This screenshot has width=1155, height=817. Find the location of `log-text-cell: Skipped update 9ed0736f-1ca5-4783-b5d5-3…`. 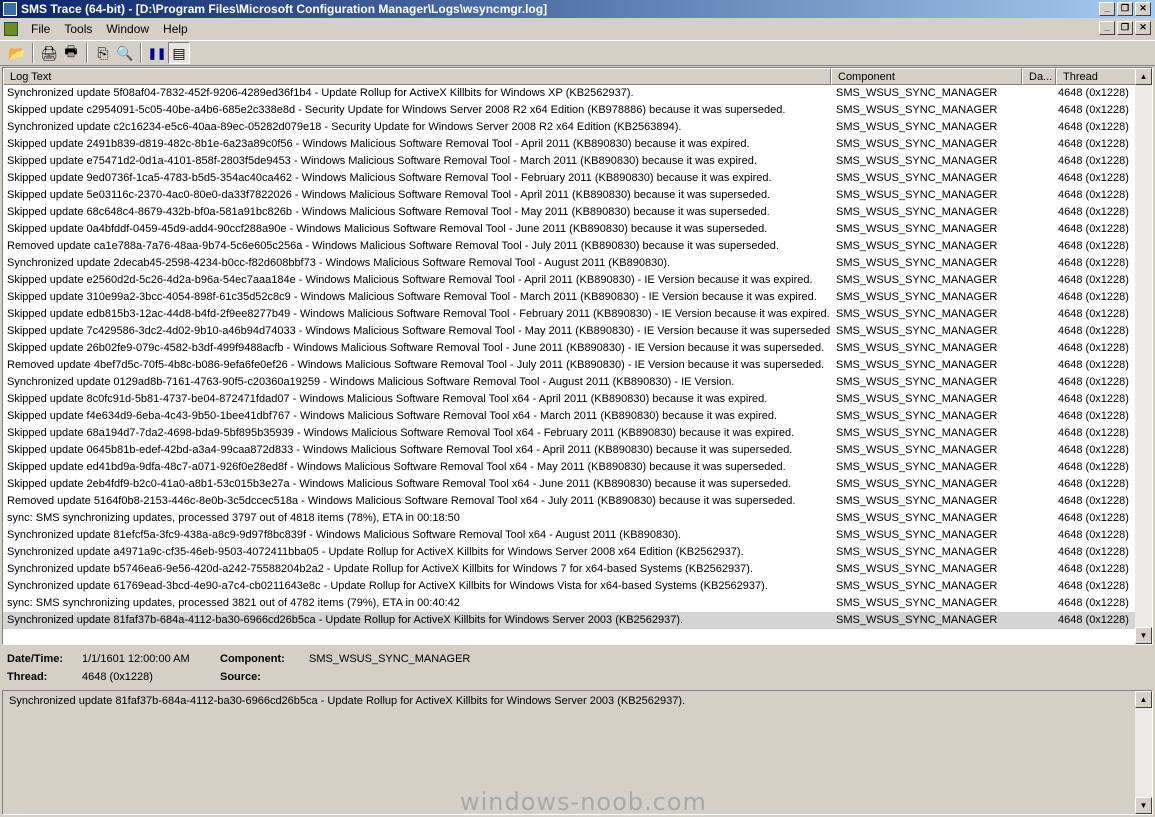

log-text-cell: Skipped update 9ed0736f-1ca5-4783-b5d5-3… is located at coordinates (389, 178).